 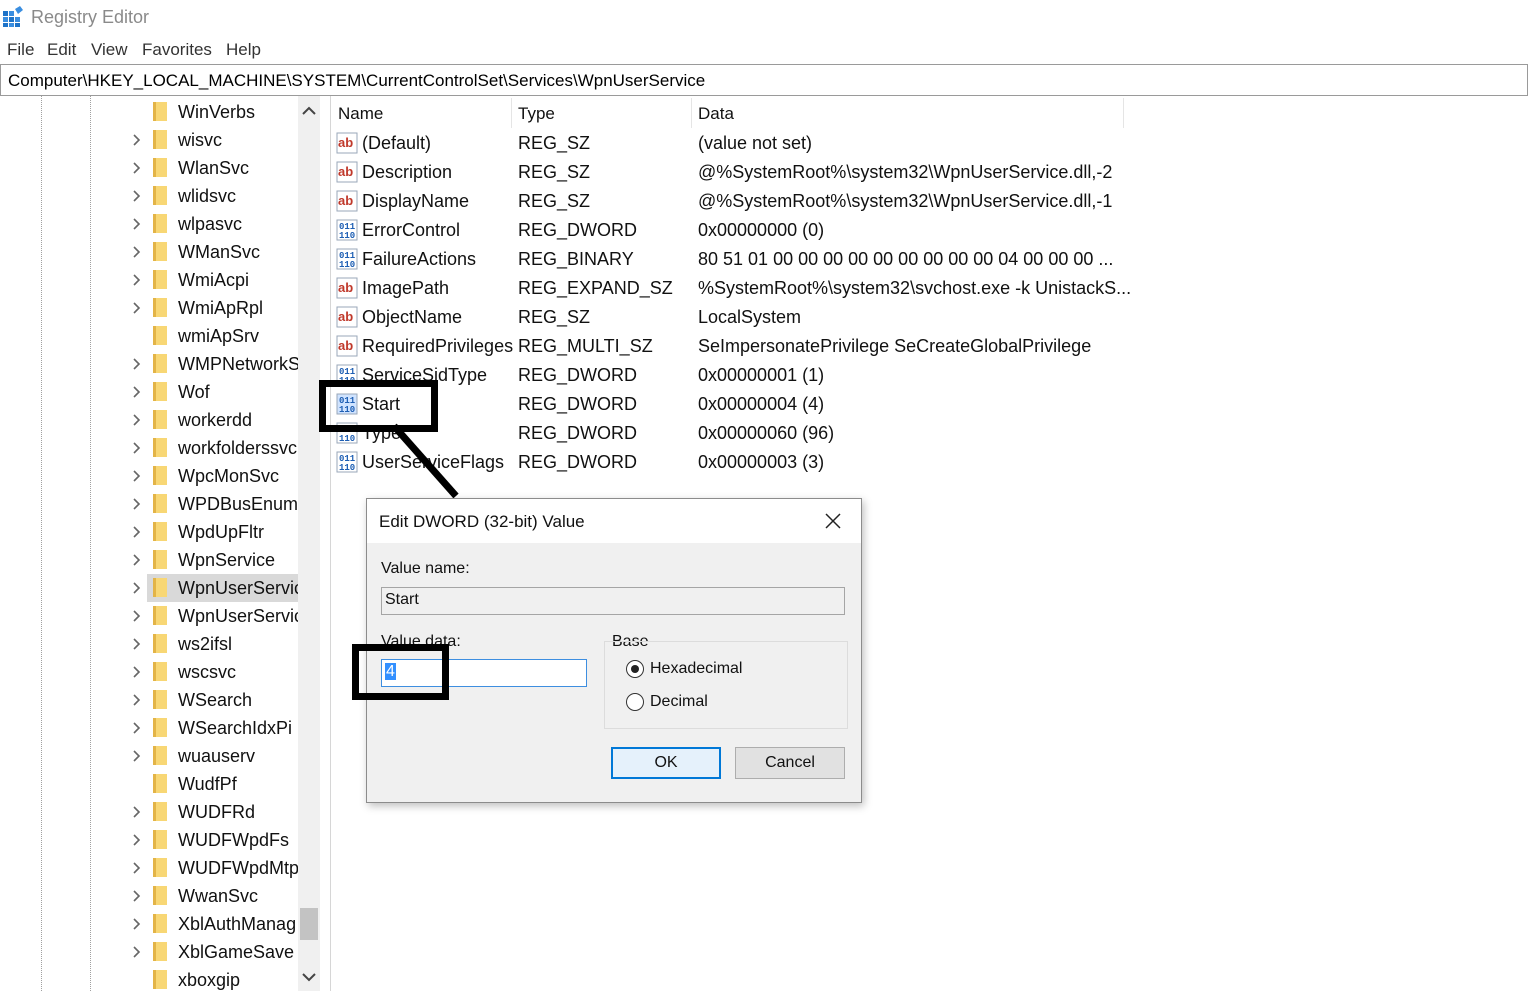 I want to click on tree-item: WPDBusEnum, so click(x=149, y=504).